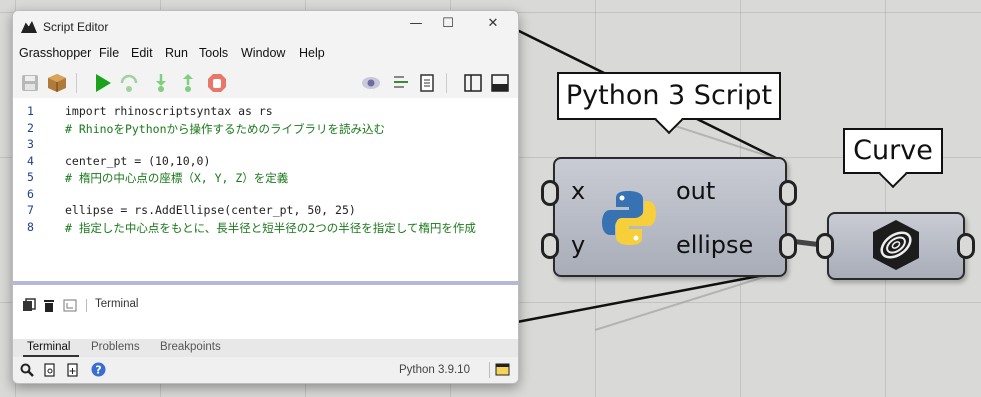 Image resolution: width=981 pixels, height=397 pixels. What do you see at coordinates (434, 370) in the screenshot?
I see `python-version: Python 3.9.10` at bounding box center [434, 370].